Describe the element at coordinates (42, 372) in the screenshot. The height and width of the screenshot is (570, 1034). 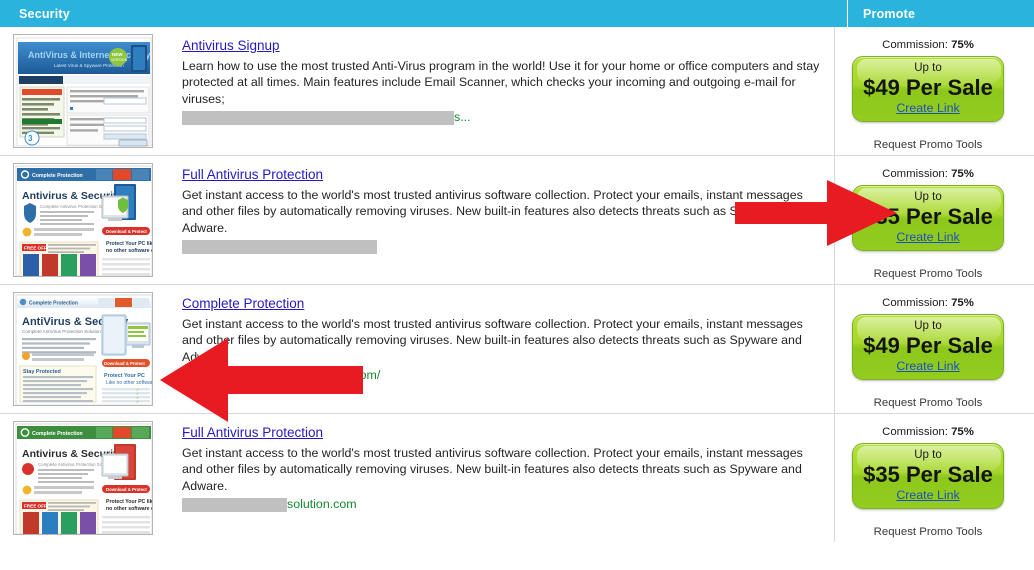
I see `svg-text: Stay Protected` at that location.